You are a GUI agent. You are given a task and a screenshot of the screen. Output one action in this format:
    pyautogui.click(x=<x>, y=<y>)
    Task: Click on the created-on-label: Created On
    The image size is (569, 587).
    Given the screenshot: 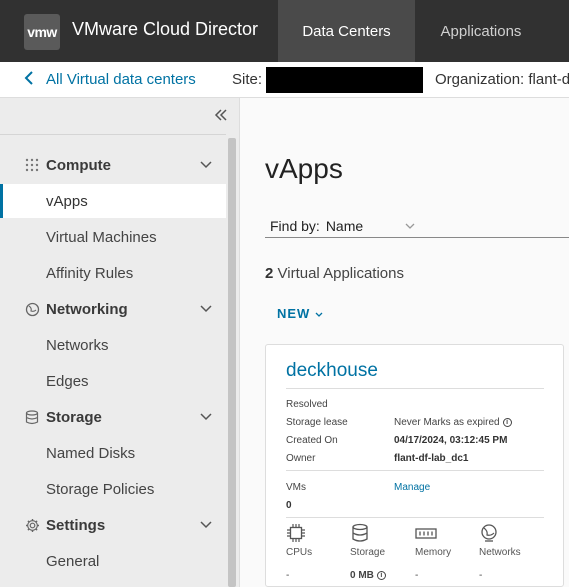 What is the action you would take?
    pyautogui.click(x=312, y=440)
    